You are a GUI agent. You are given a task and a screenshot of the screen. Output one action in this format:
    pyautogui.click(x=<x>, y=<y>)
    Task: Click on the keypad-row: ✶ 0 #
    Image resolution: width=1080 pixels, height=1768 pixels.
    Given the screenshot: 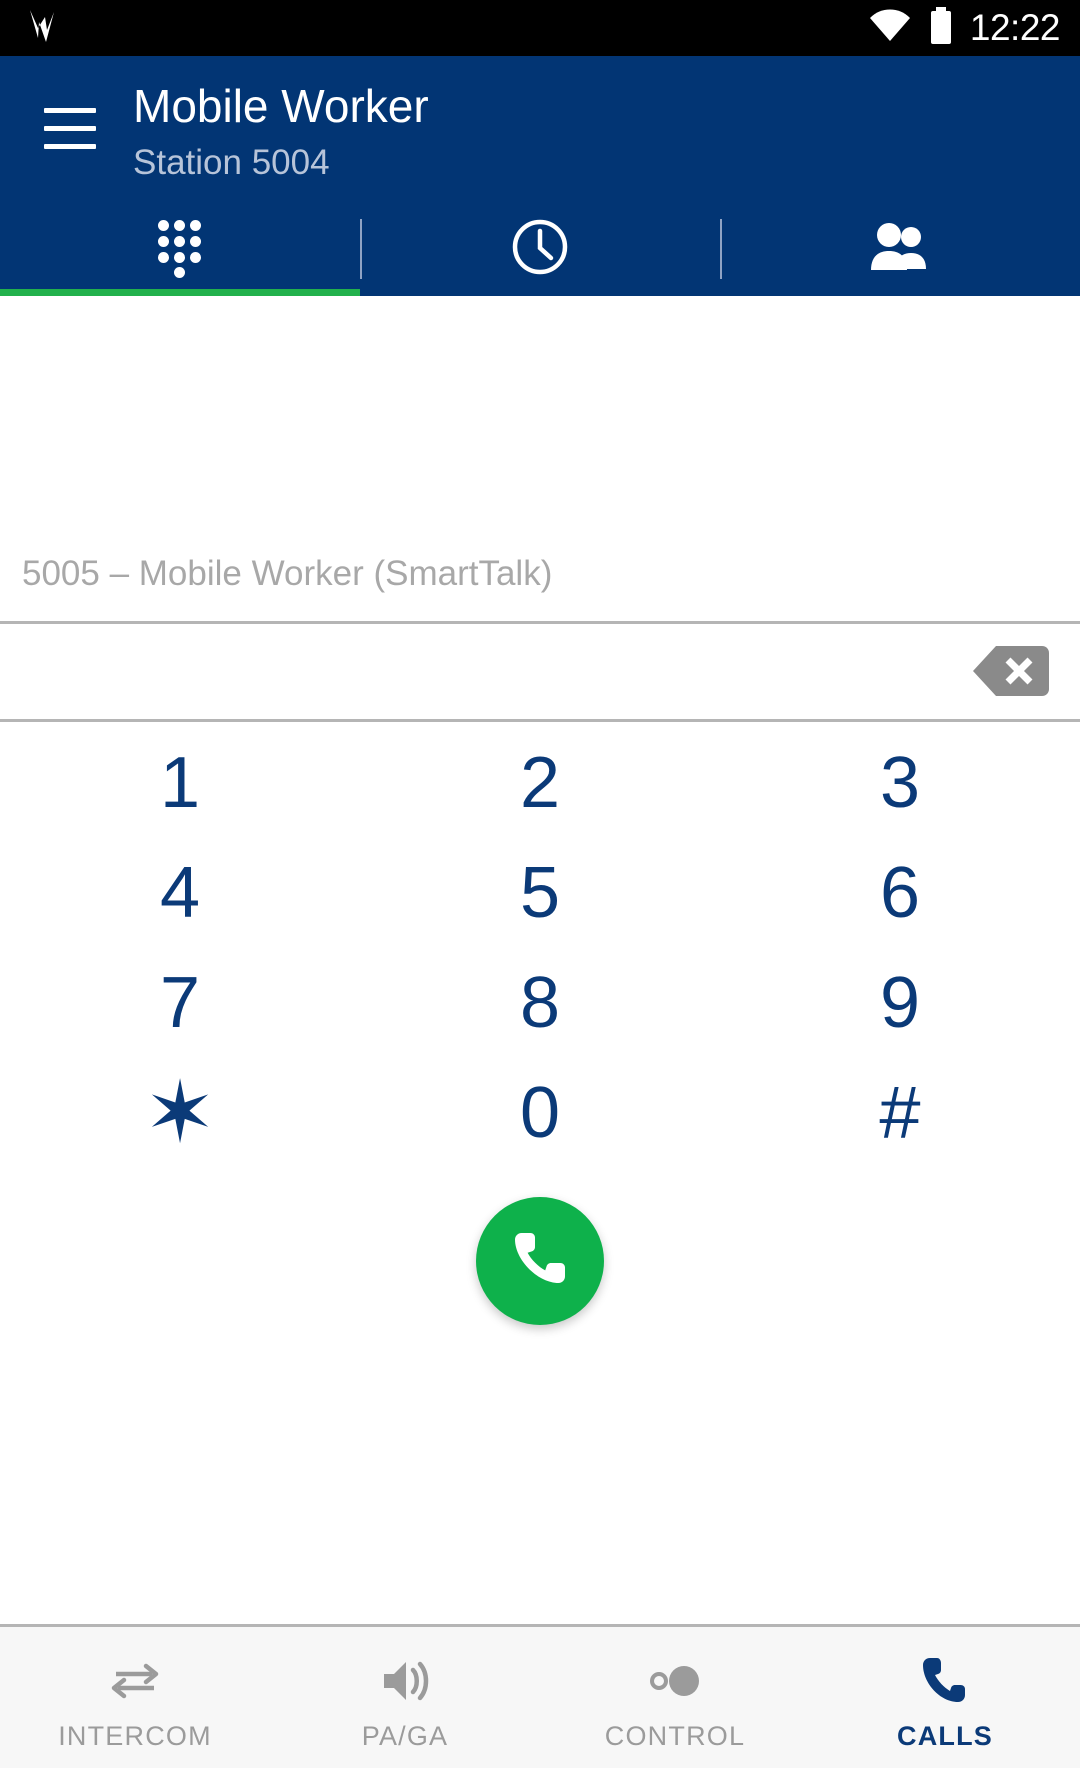 What is the action you would take?
    pyautogui.click(x=540, y=1113)
    